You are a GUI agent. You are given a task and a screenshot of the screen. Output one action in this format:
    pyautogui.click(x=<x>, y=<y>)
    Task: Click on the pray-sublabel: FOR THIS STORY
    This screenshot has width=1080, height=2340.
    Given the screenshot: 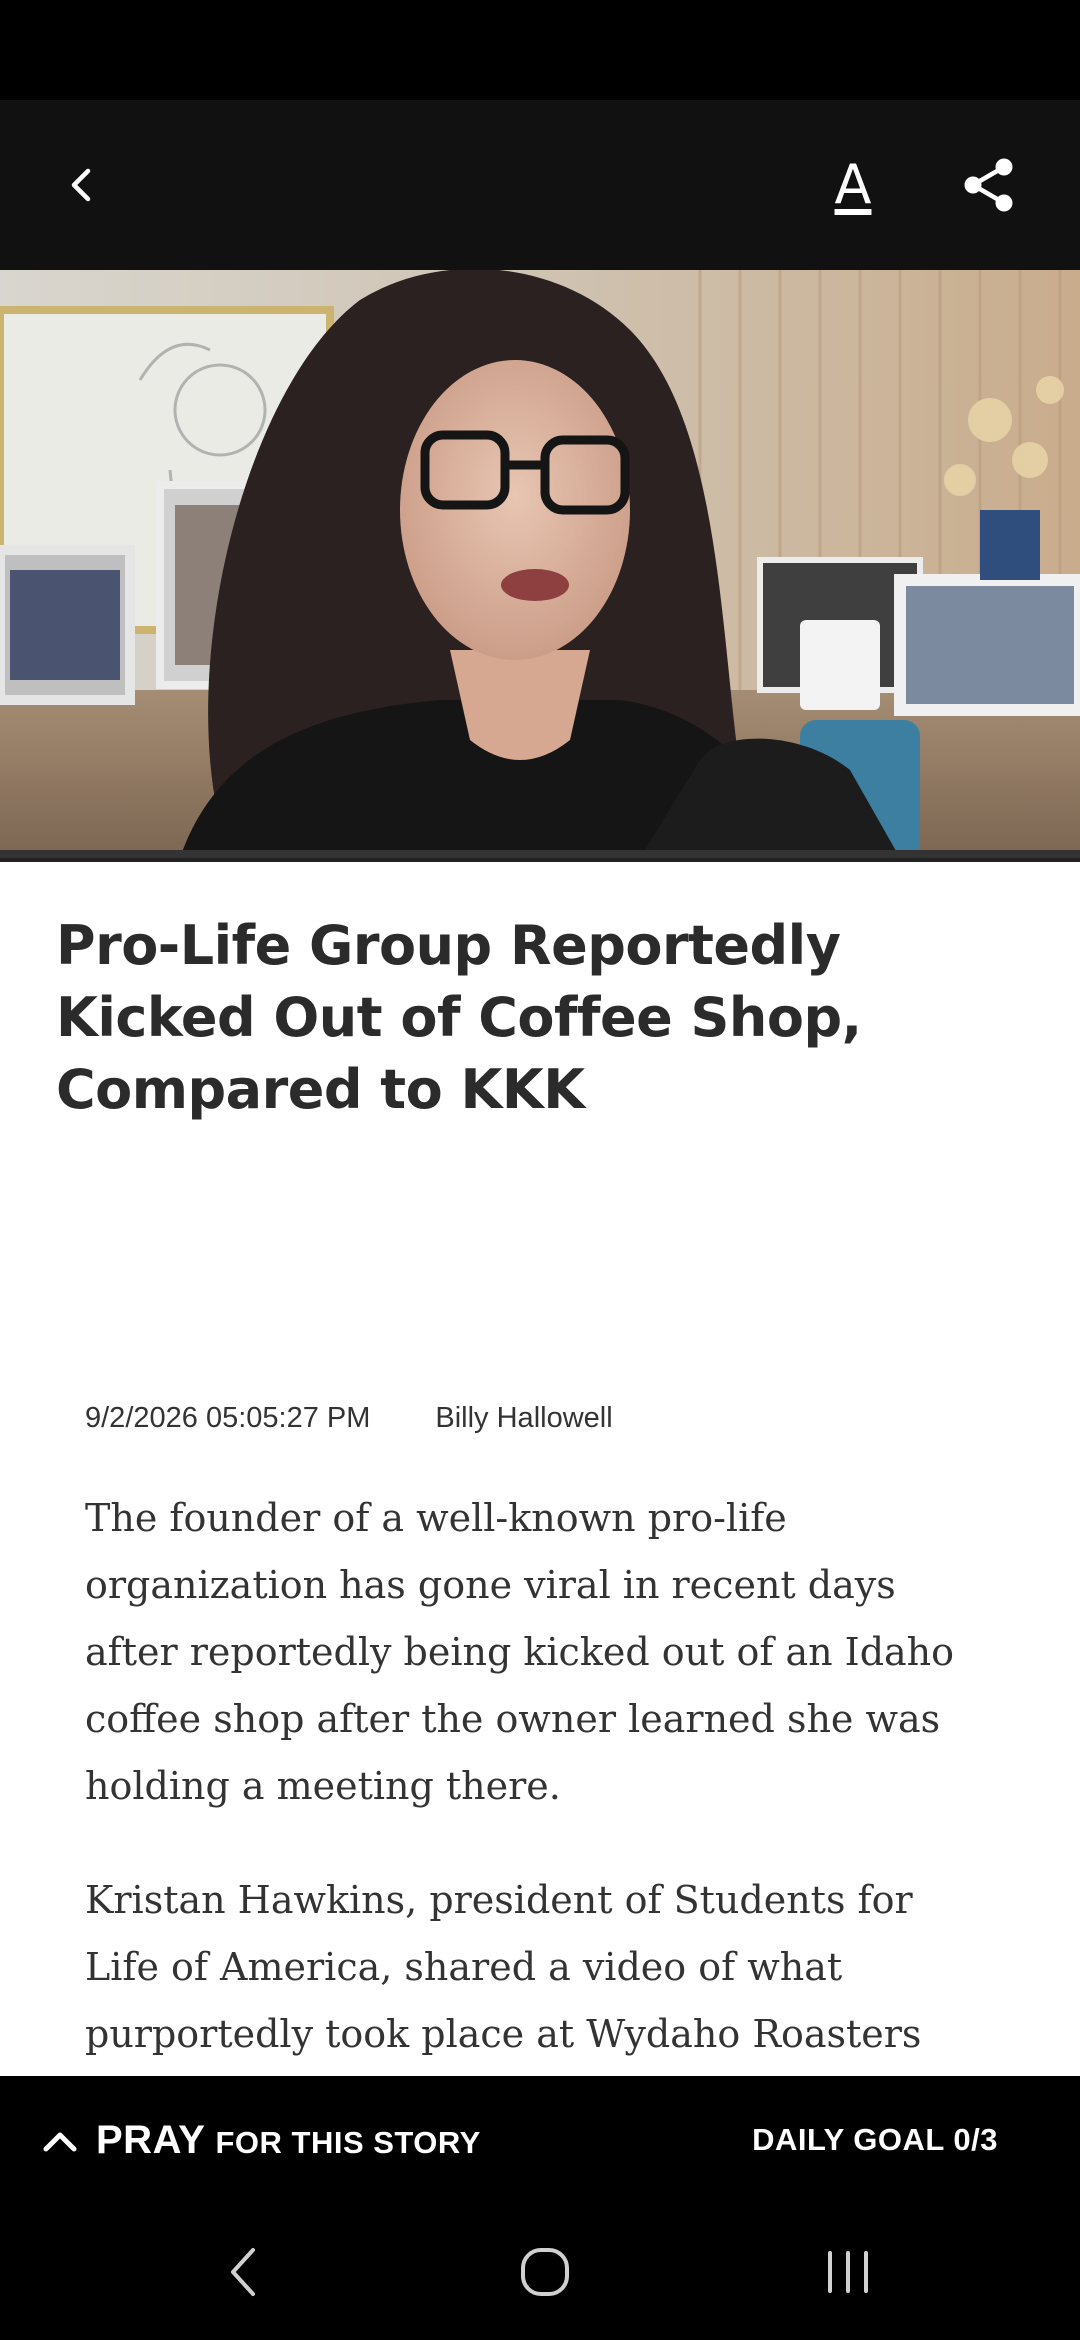 What is the action you would take?
    pyautogui.click(x=348, y=2142)
    